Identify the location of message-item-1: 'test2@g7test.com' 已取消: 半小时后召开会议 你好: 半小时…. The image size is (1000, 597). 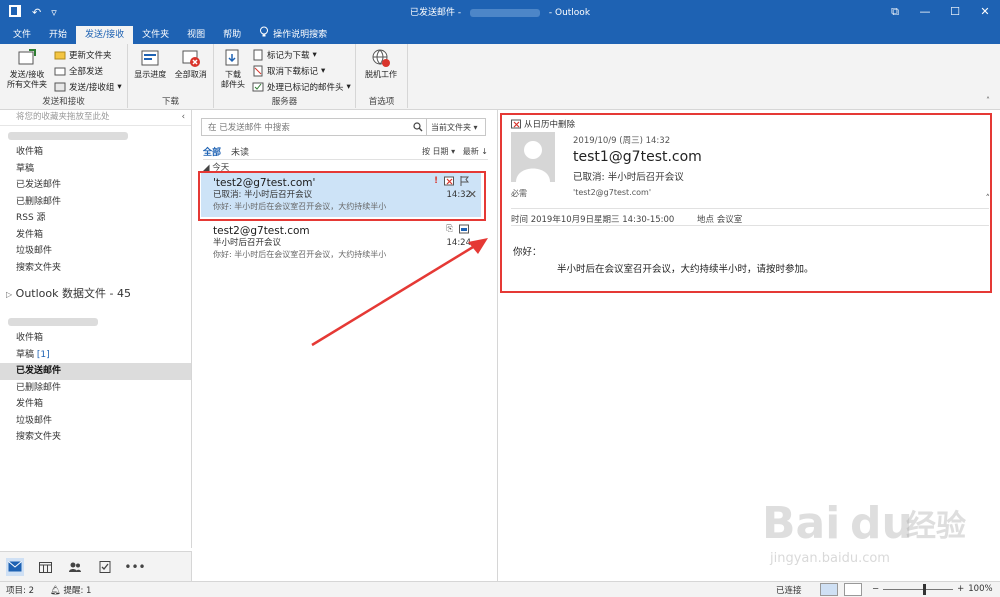
(341, 195).